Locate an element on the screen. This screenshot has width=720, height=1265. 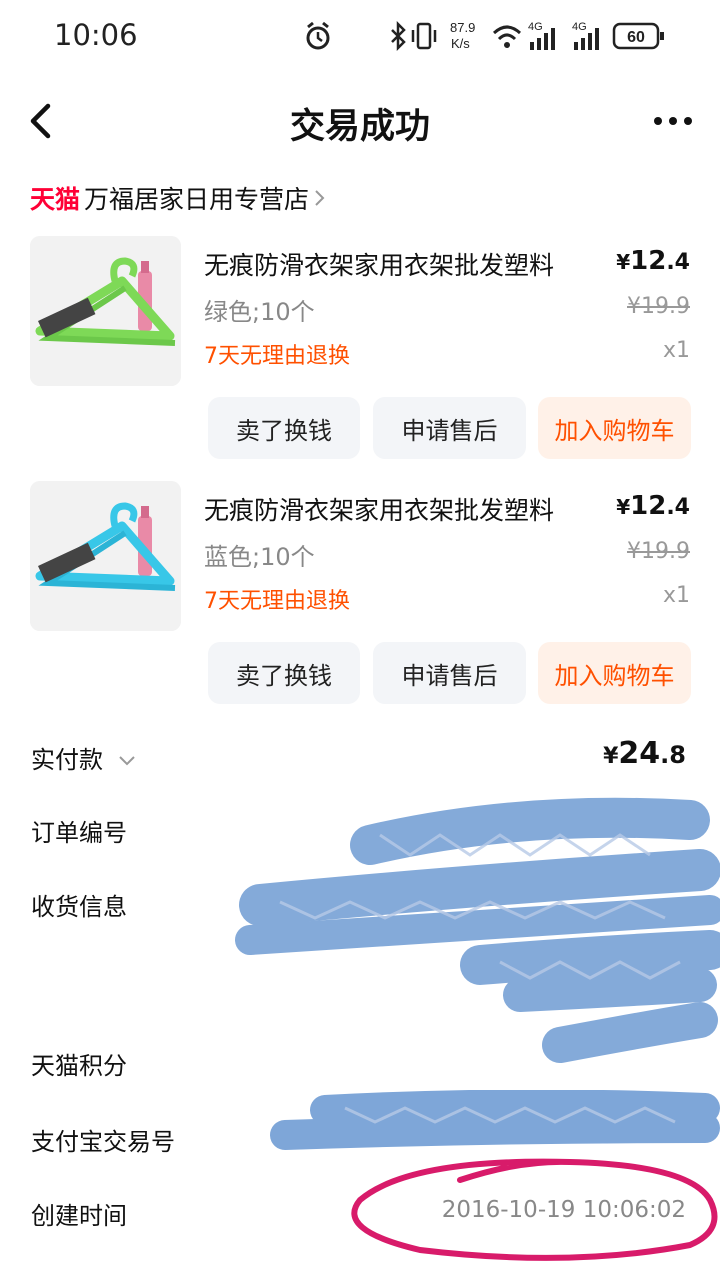
top-nav: 交易成功 is located at coordinates (360, 122).